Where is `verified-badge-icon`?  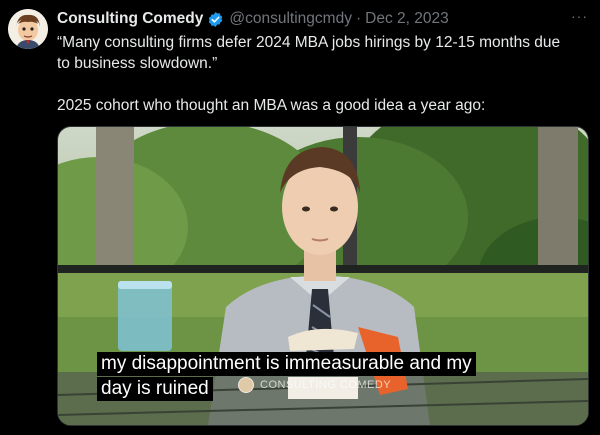 verified-badge-icon is located at coordinates (215, 19).